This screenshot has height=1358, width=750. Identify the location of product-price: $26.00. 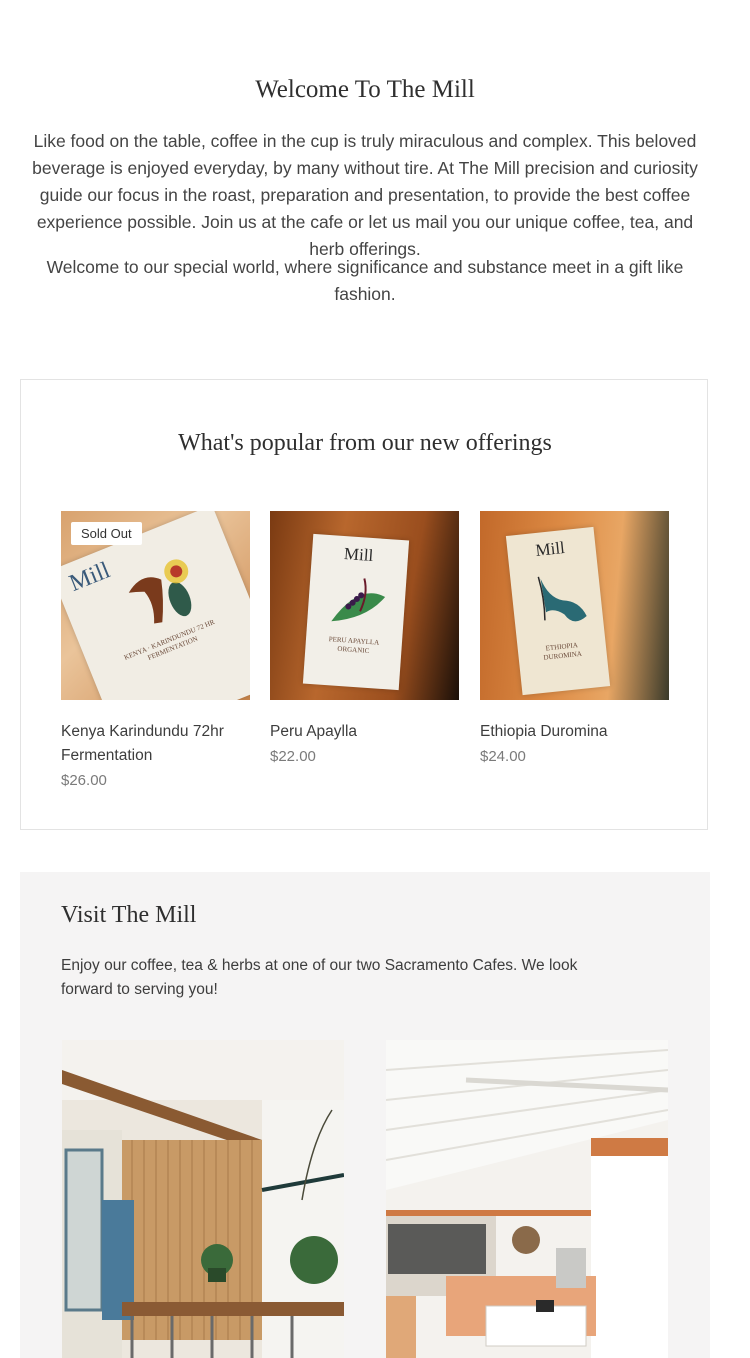
(84, 780).